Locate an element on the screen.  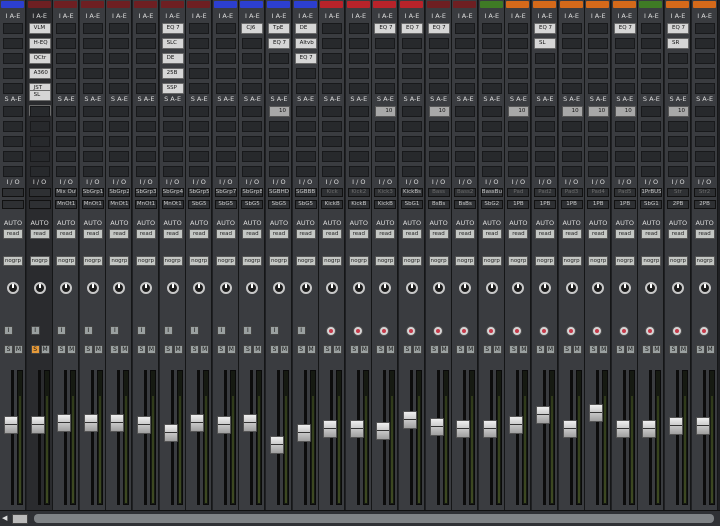
input-selector: Pad3 is located at coordinates (571, 192).